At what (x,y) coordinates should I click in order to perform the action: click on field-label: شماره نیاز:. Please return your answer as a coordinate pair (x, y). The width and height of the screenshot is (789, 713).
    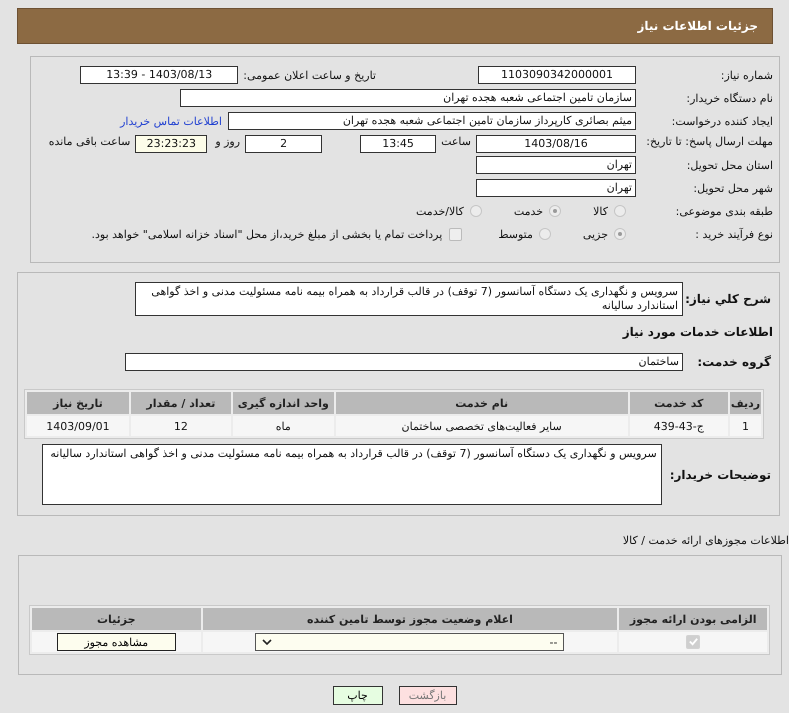
    Looking at the image, I should click on (747, 75).